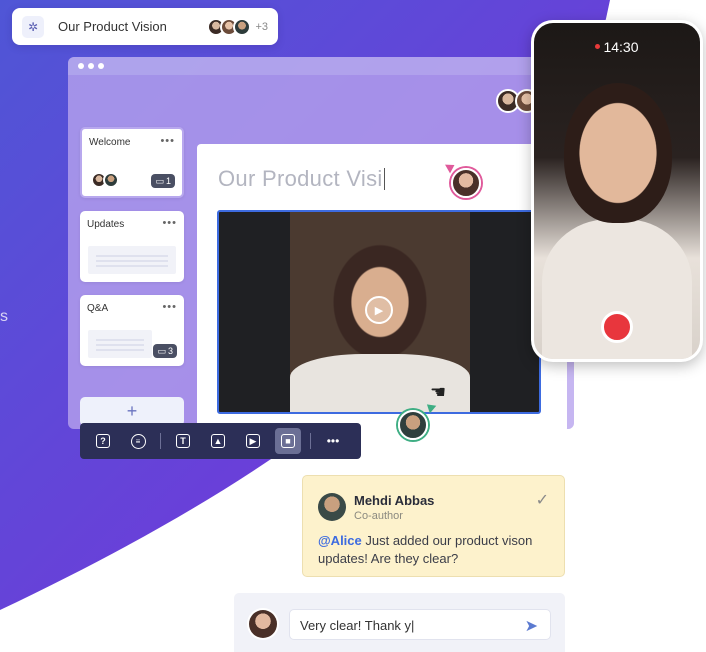 This screenshot has width=706, height=652. I want to click on slide-thumbnail-welcome: Welcome ••• ▭ 1, so click(132, 162).